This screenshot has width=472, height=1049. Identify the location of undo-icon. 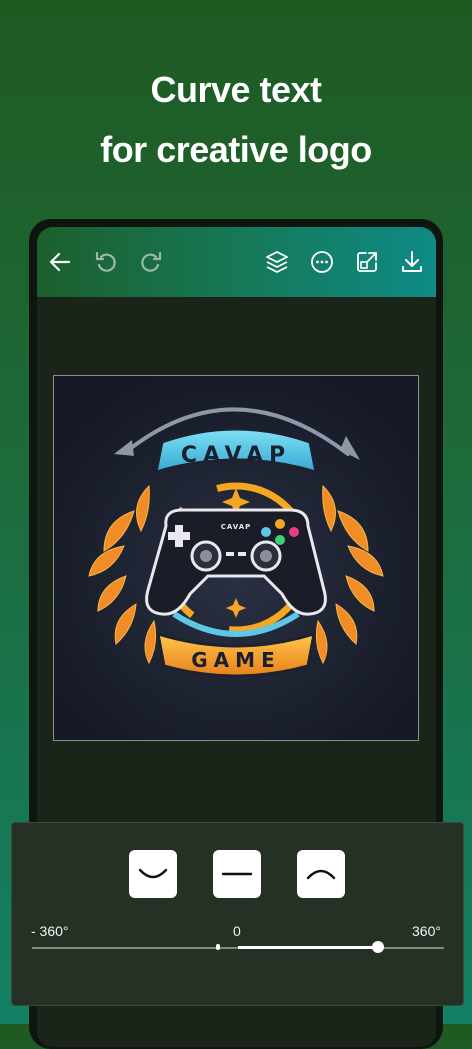
(106, 262).